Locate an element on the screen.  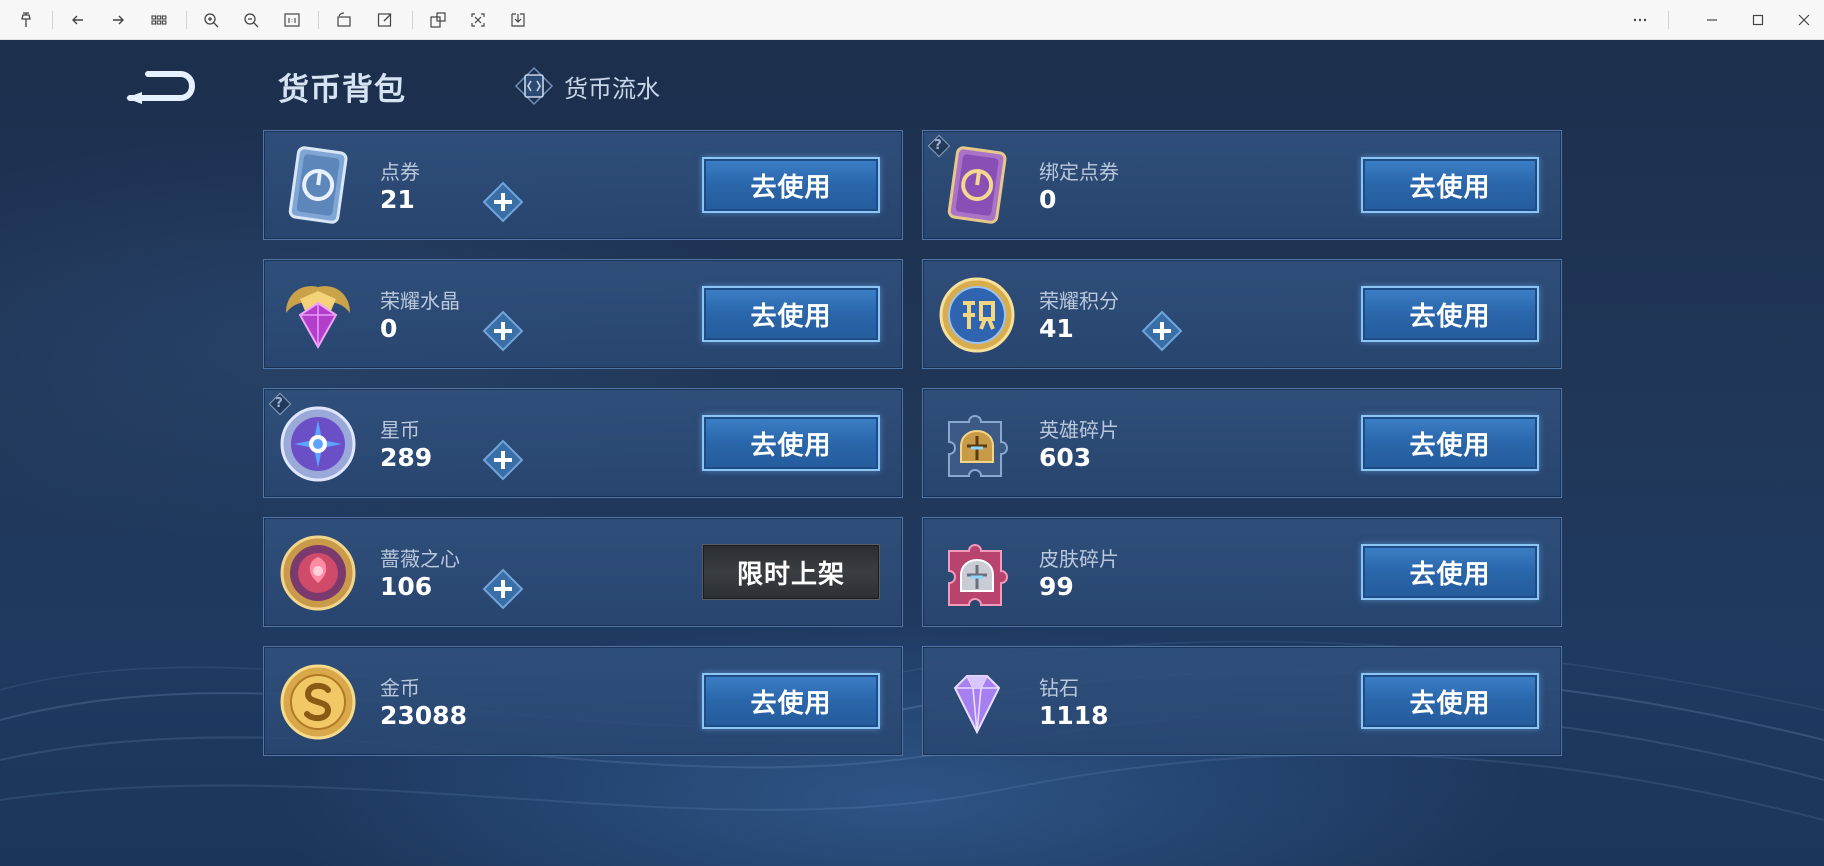
currency-card-gold-coin: 金币 23088 去使用 is located at coordinates (583, 701).